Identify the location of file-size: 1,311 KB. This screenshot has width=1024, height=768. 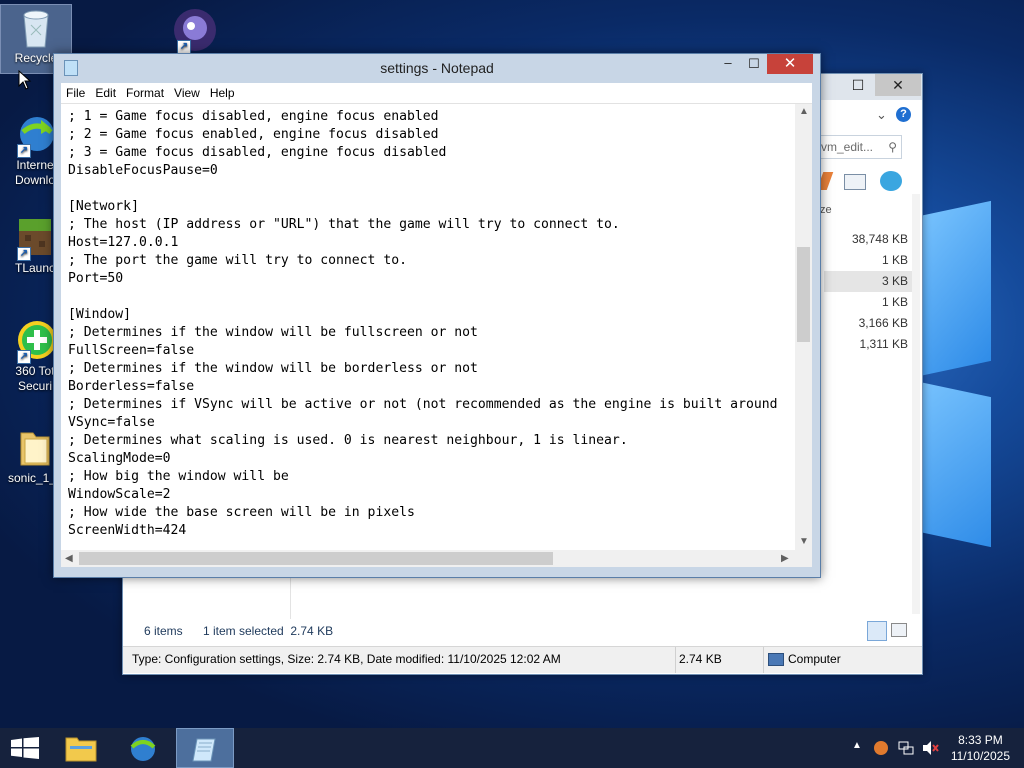
(869, 344).